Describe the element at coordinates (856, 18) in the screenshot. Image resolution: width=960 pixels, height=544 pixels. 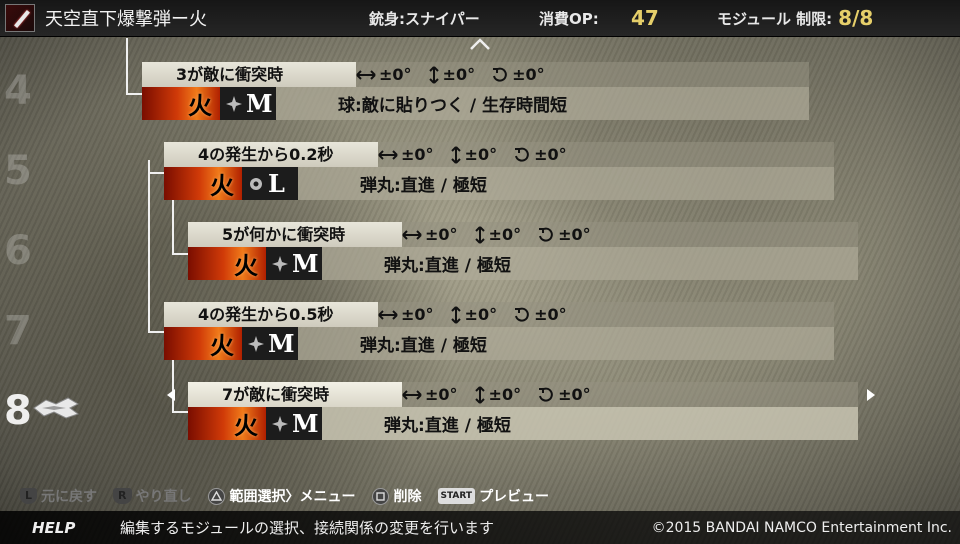
I see `module-limit-value: 8/8` at that location.